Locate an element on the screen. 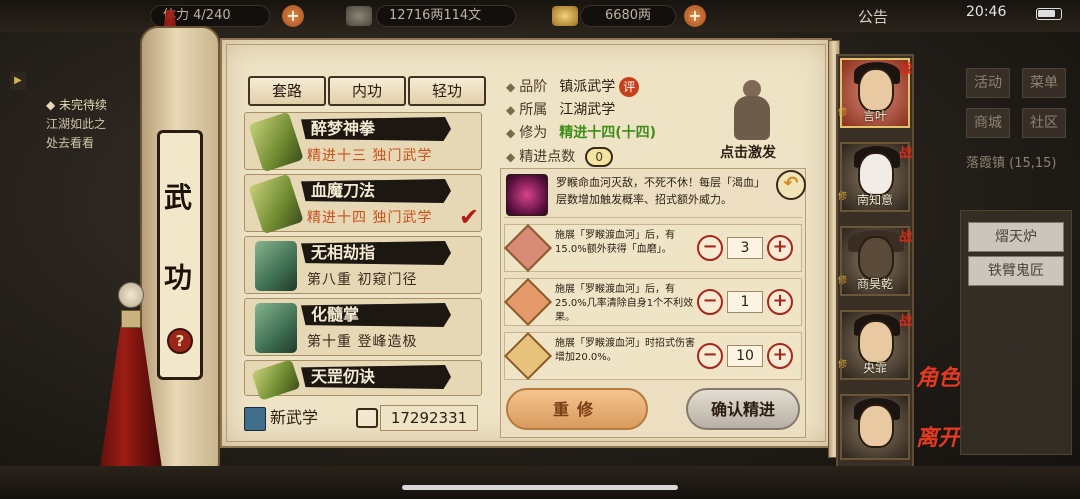 The image size is (1080, 499). book-plus-icon is located at coordinates (255, 418).